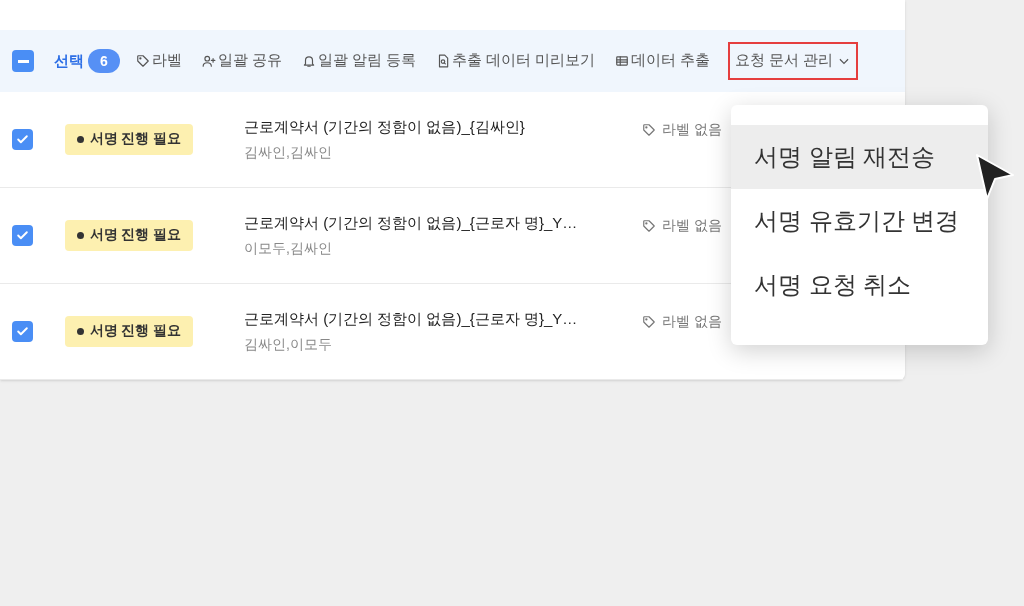  What do you see at coordinates (439, 127) in the screenshot?
I see `document-title: 근로계약서 (기간의 정함이 없음)_{김싸인}` at bounding box center [439, 127].